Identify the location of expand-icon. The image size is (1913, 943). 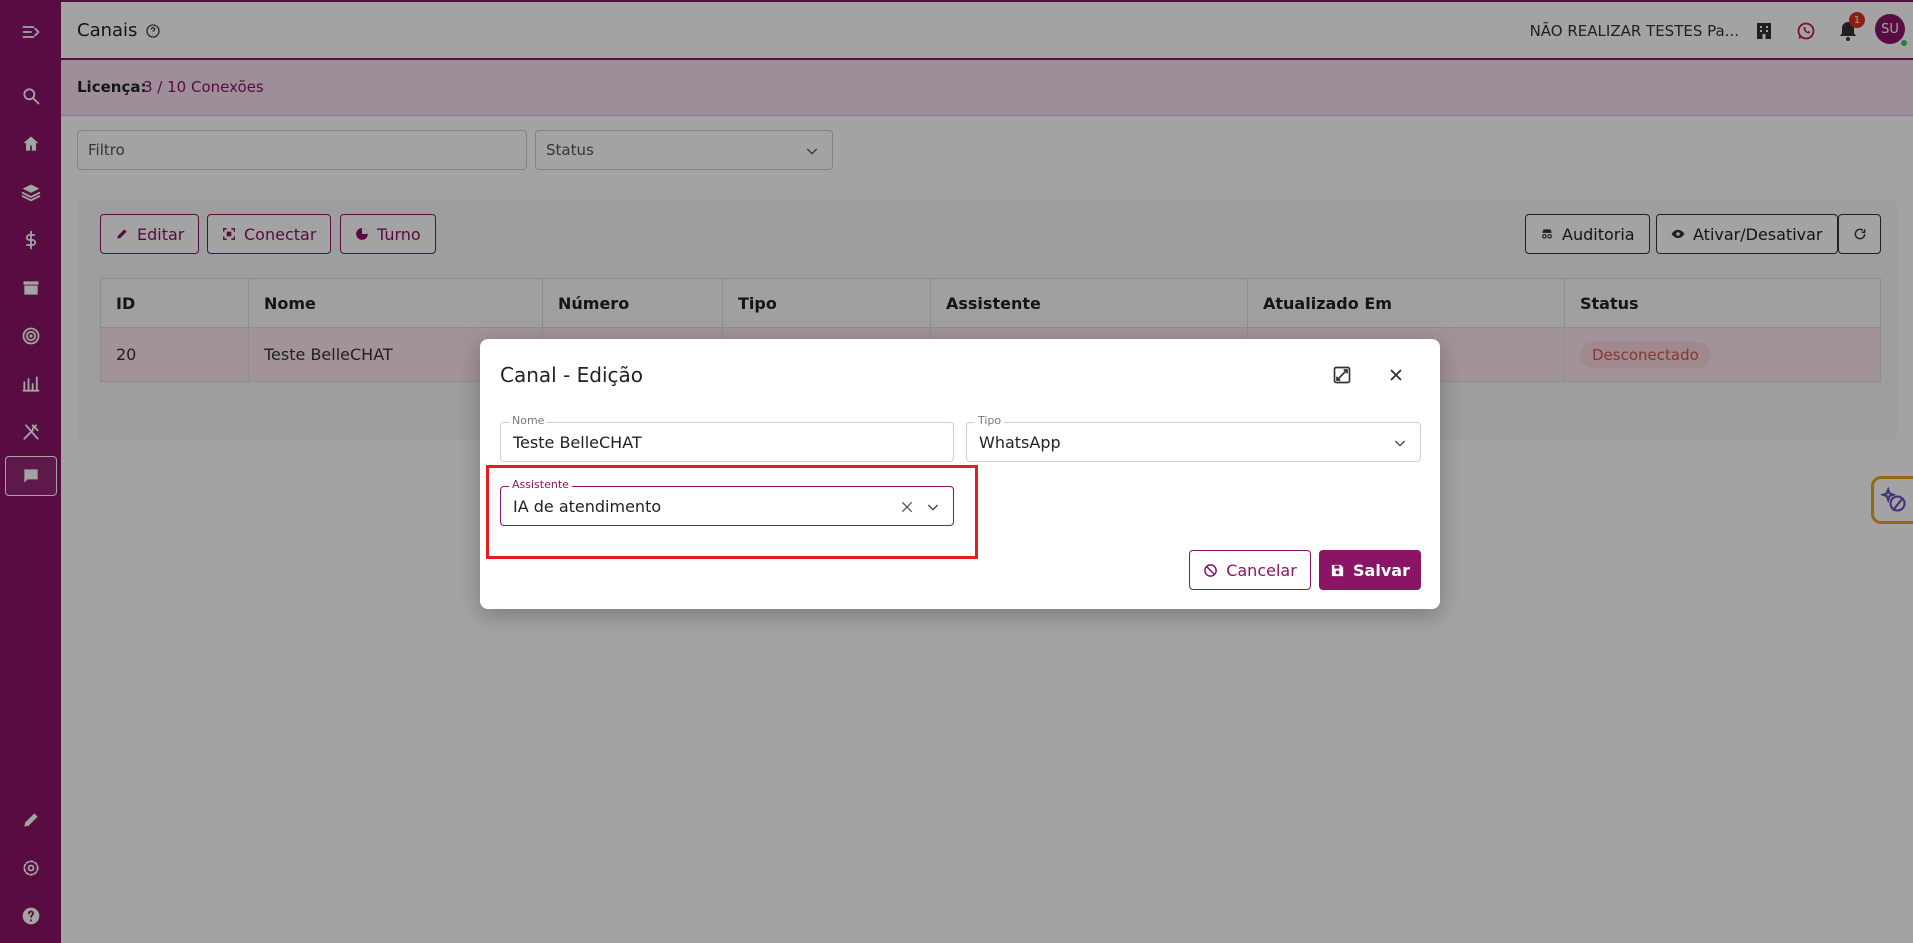
(1342, 375).